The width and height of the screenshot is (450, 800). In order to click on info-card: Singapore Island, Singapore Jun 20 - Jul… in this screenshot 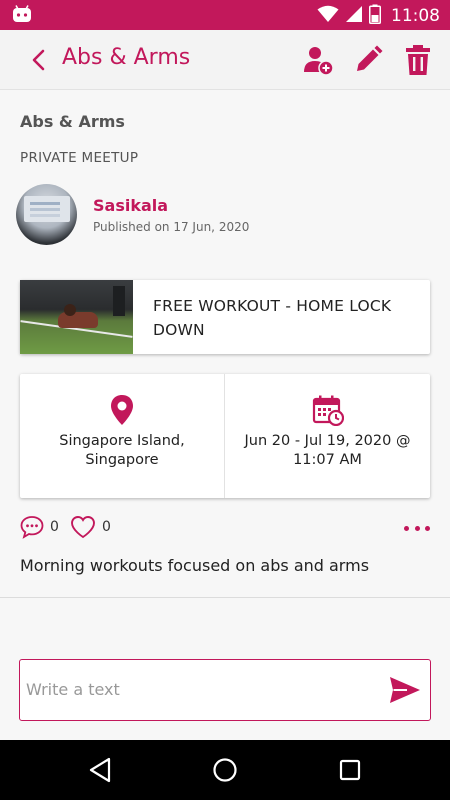, I will do `click(225, 436)`.